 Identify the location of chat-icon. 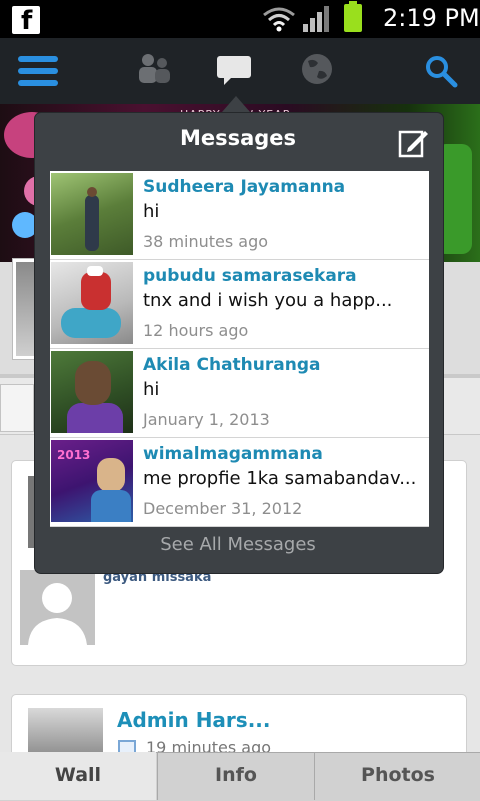
(234, 71).